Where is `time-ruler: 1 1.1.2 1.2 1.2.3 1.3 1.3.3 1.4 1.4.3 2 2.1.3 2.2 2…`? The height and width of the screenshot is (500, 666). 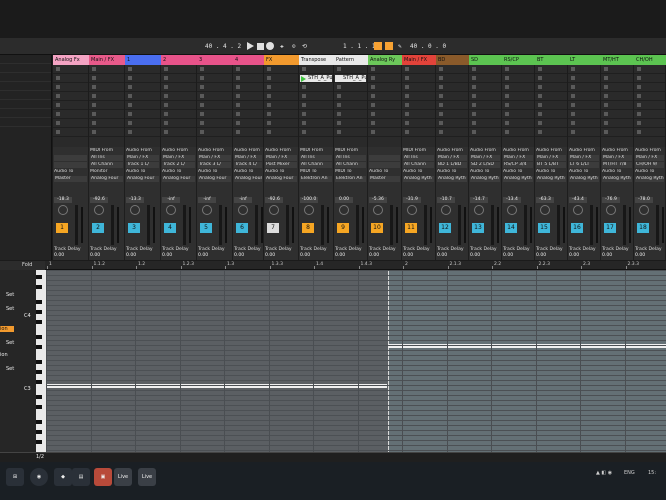
time-ruler: 1 1.1.2 1.2 1.2.3 1.3 1.3.3 1.4 1.4.3 2 2.1.3 2.2 2… is located at coordinates (355, 265).